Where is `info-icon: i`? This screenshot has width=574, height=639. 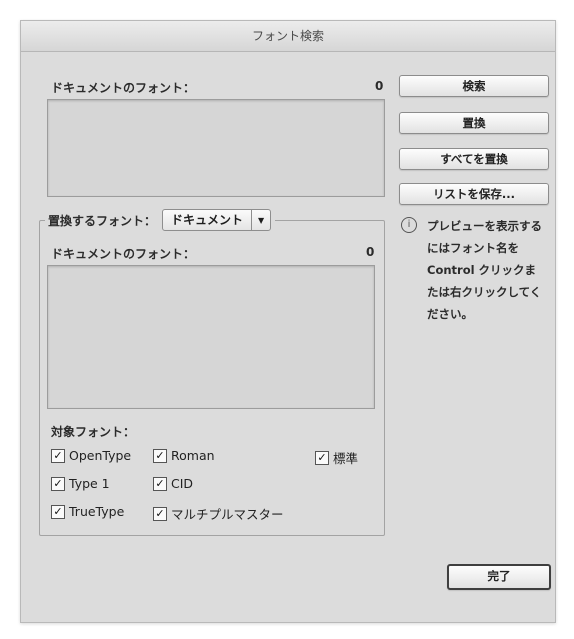 info-icon: i is located at coordinates (409, 225).